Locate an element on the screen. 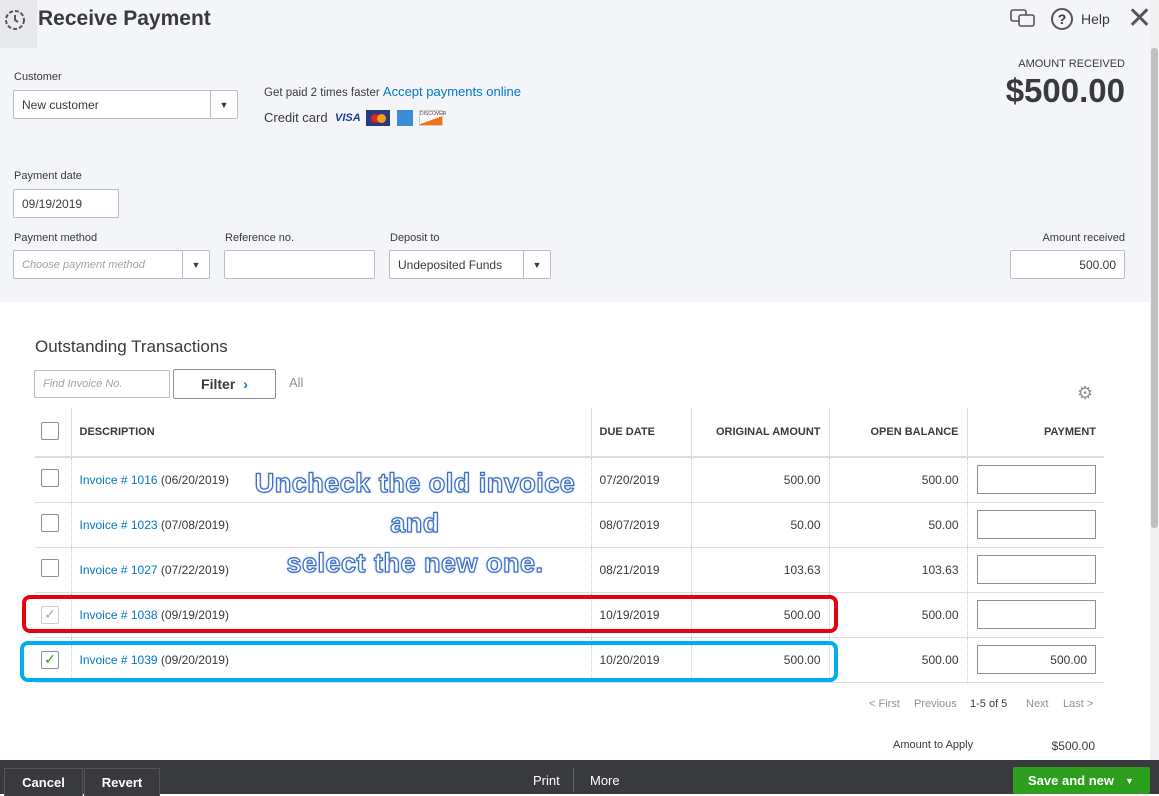  promo-text: Get paid 2 times faster is located at coordinates (322, 93).